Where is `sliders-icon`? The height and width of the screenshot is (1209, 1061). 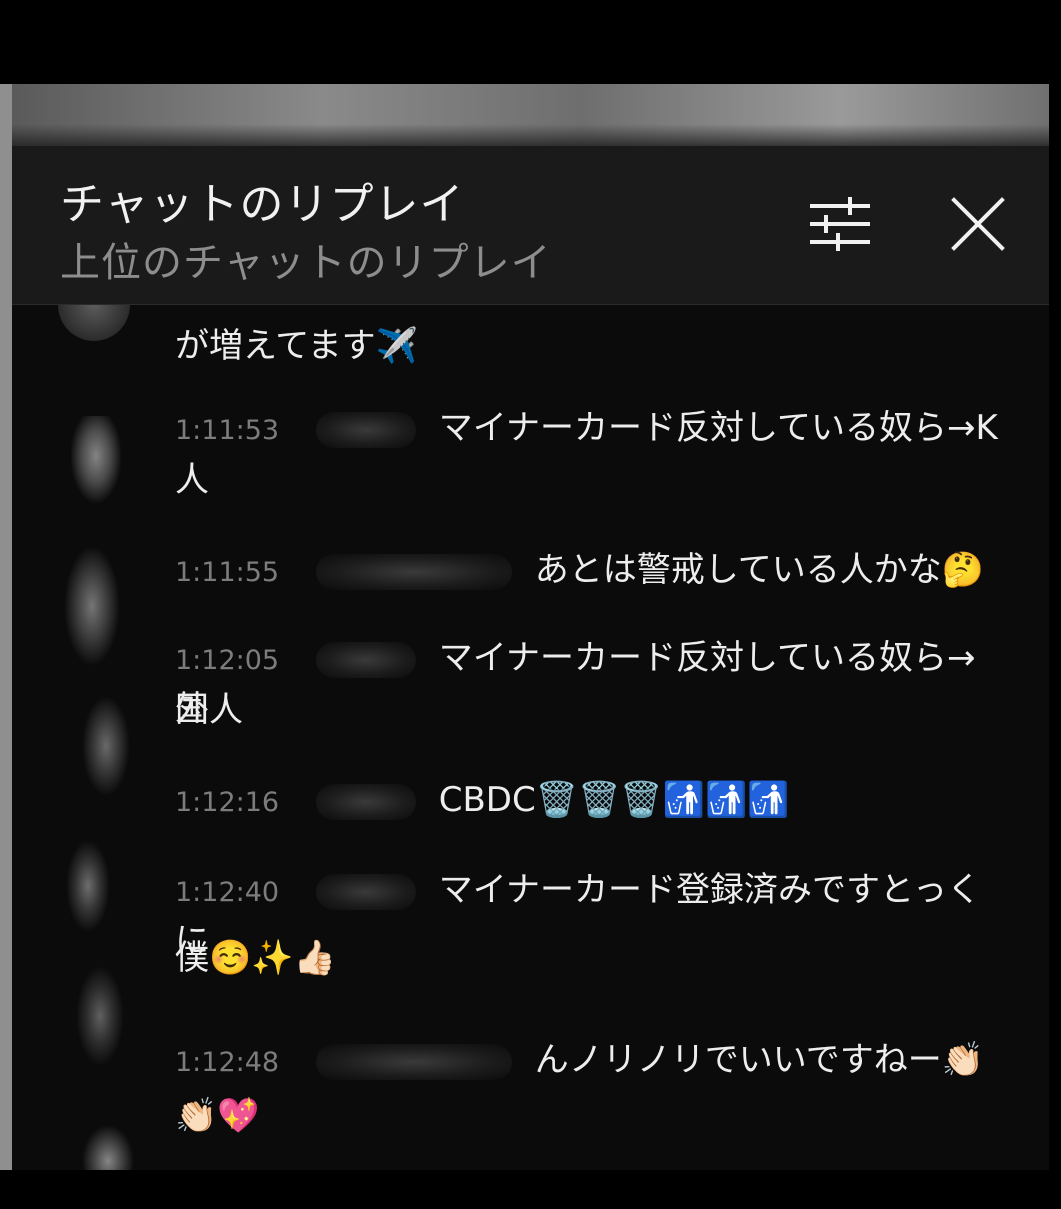 sliders-icon is located at coordinates (840, 224).